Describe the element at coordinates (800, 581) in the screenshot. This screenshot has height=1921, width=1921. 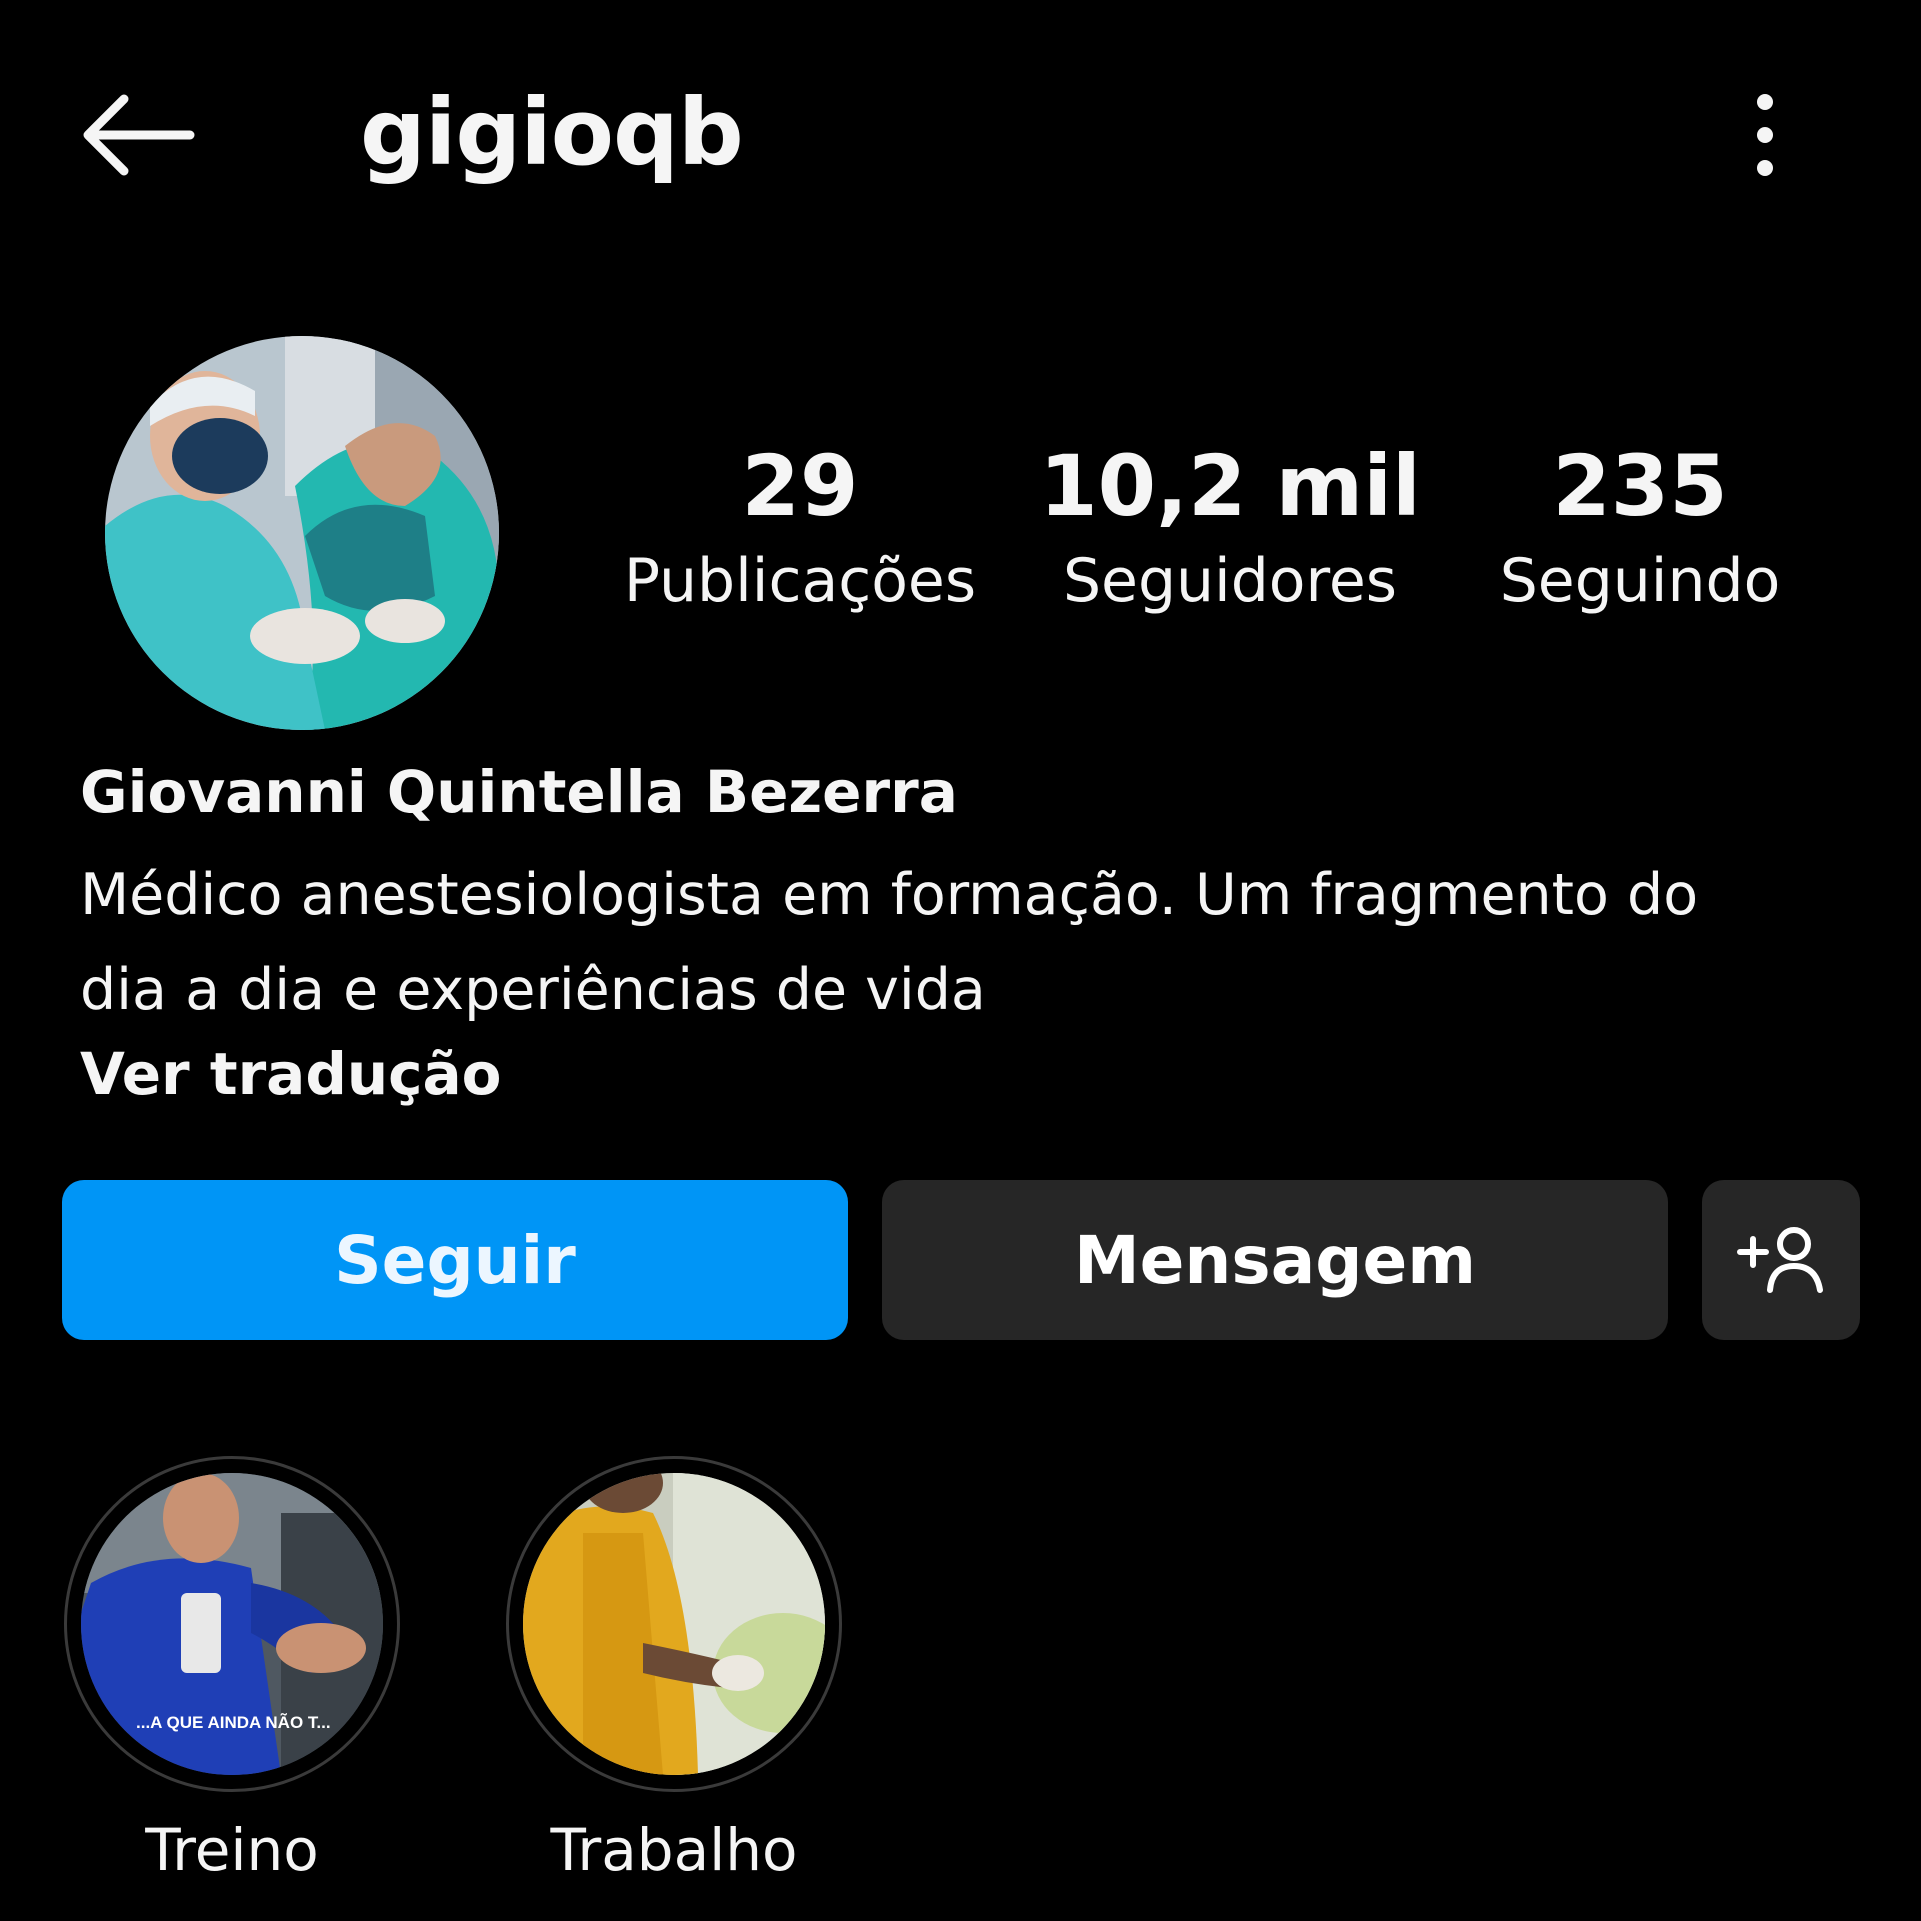
I see `posts-label: Publicações` at that location.